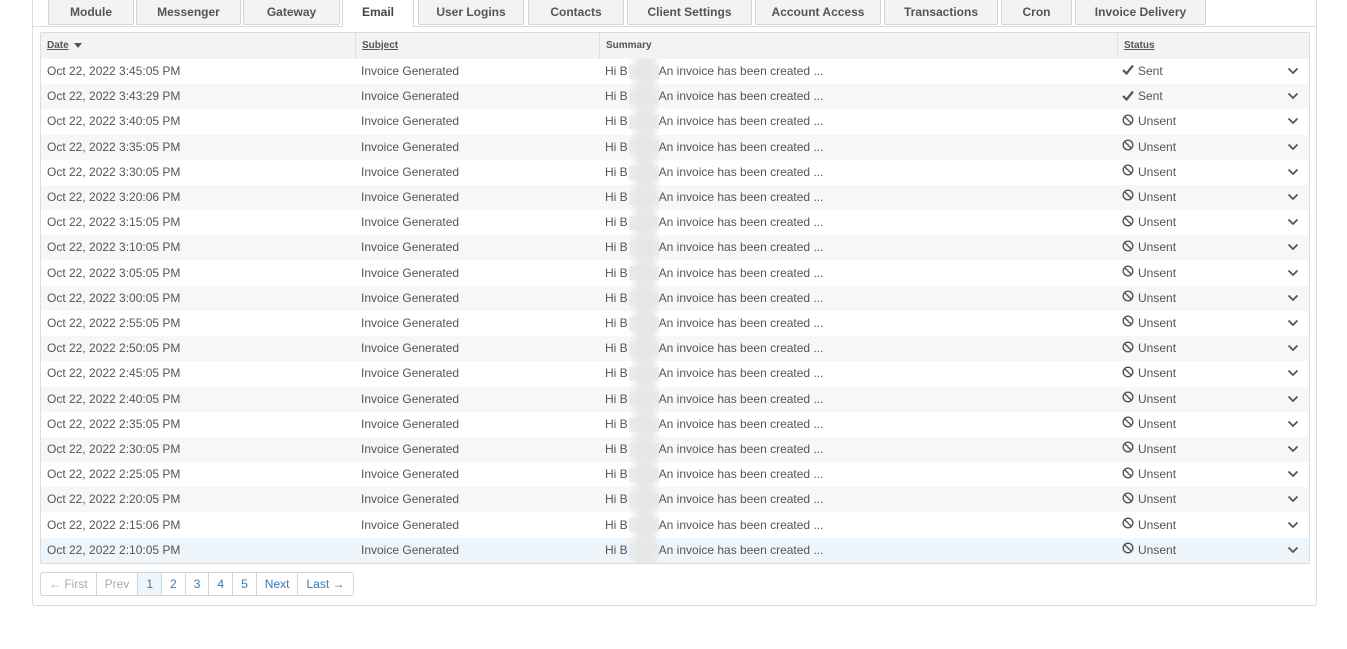 Image resolution: width=1347 pixels, height=649 pixels. What do you see at coordinates (188, 12) in the screenshot?
I see `tab-messenger: Messenger` at bounding box center [188, 12].